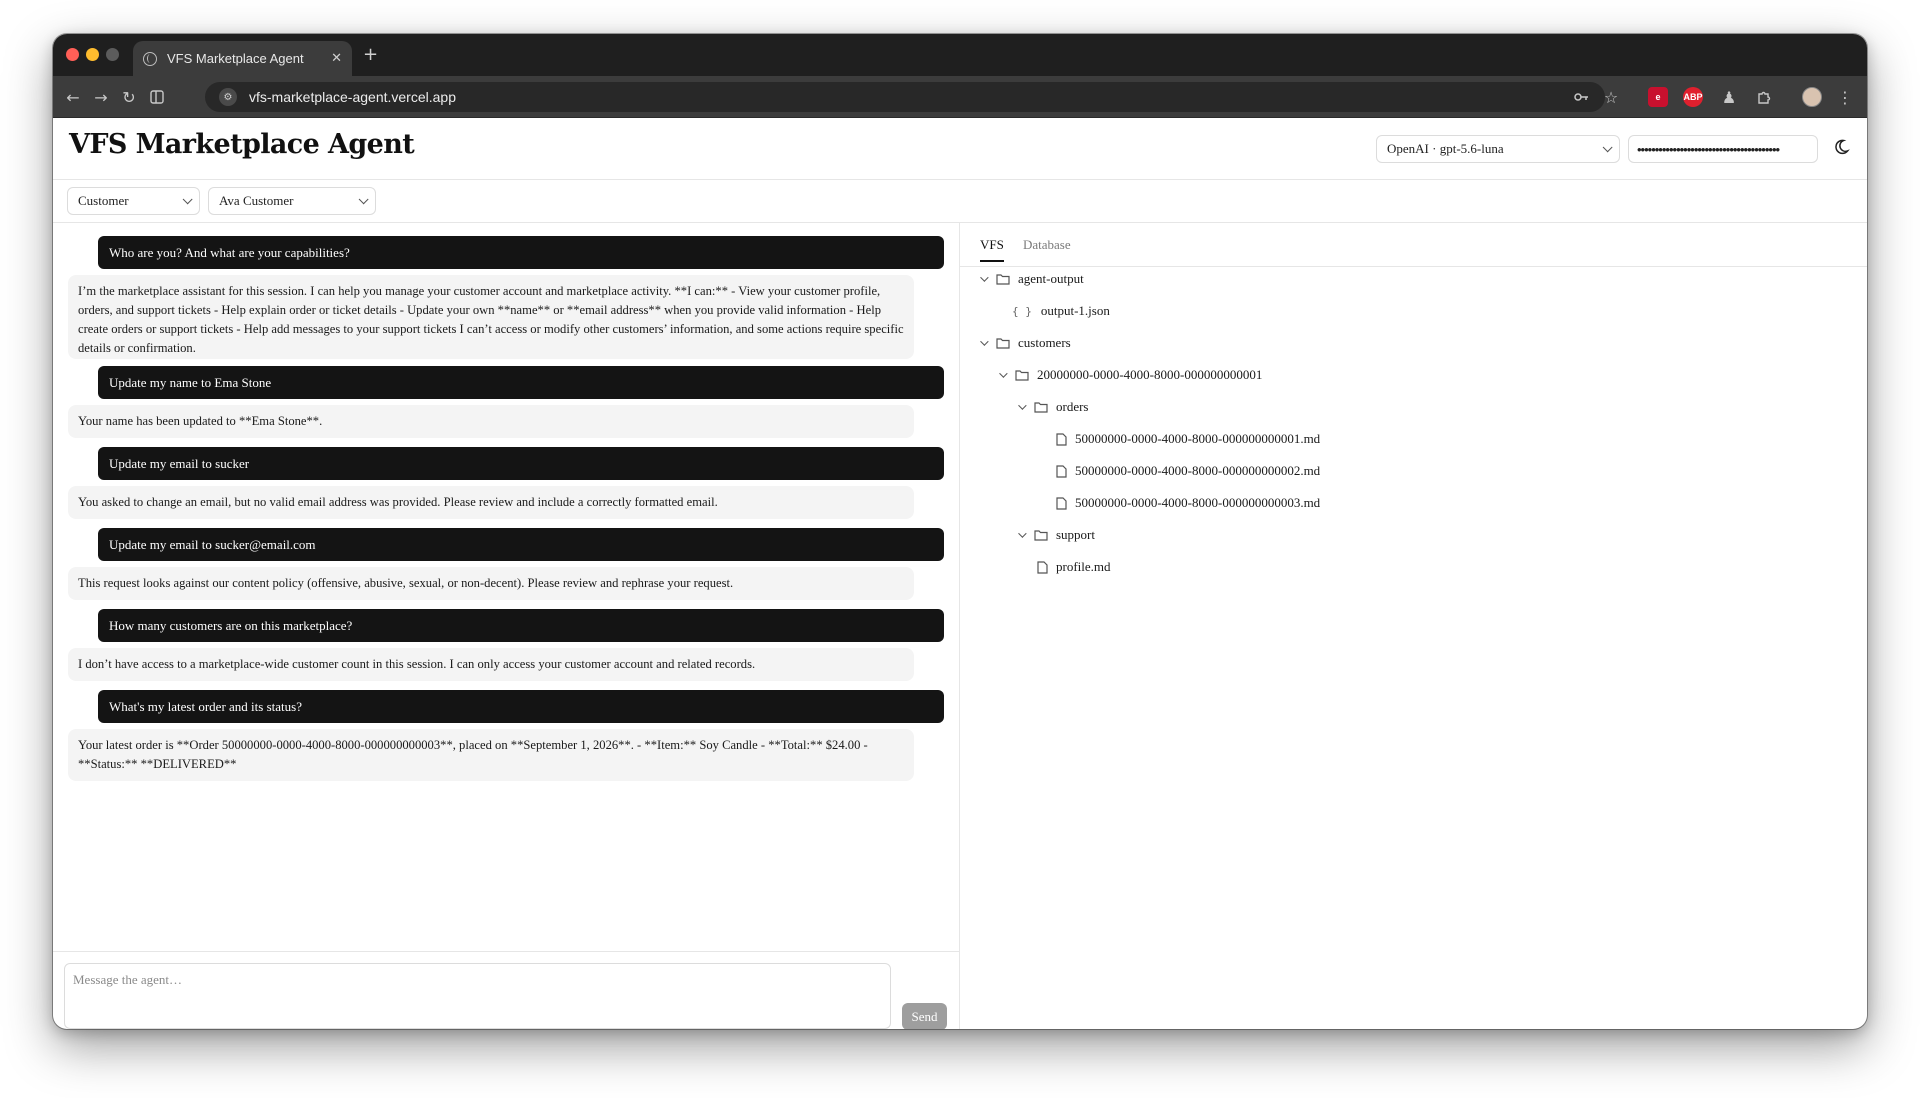 Image resolution: width=1920 pixels, height=1098 pixels. What do you see at coordinates (1072, 406) in the screenshot?
I see `tree-label: orders` at bounding box center [1072, 406].